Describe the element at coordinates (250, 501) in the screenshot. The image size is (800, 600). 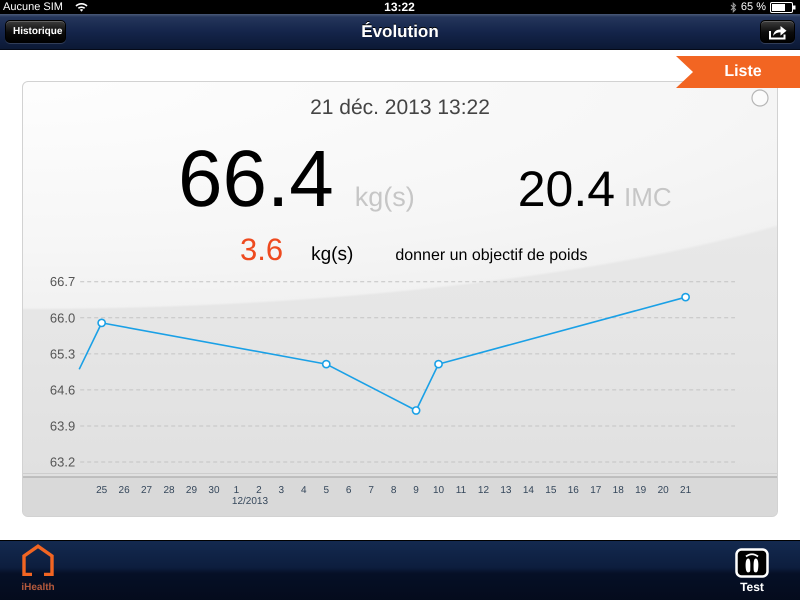
I see `month-label: 12/2013` at that location.